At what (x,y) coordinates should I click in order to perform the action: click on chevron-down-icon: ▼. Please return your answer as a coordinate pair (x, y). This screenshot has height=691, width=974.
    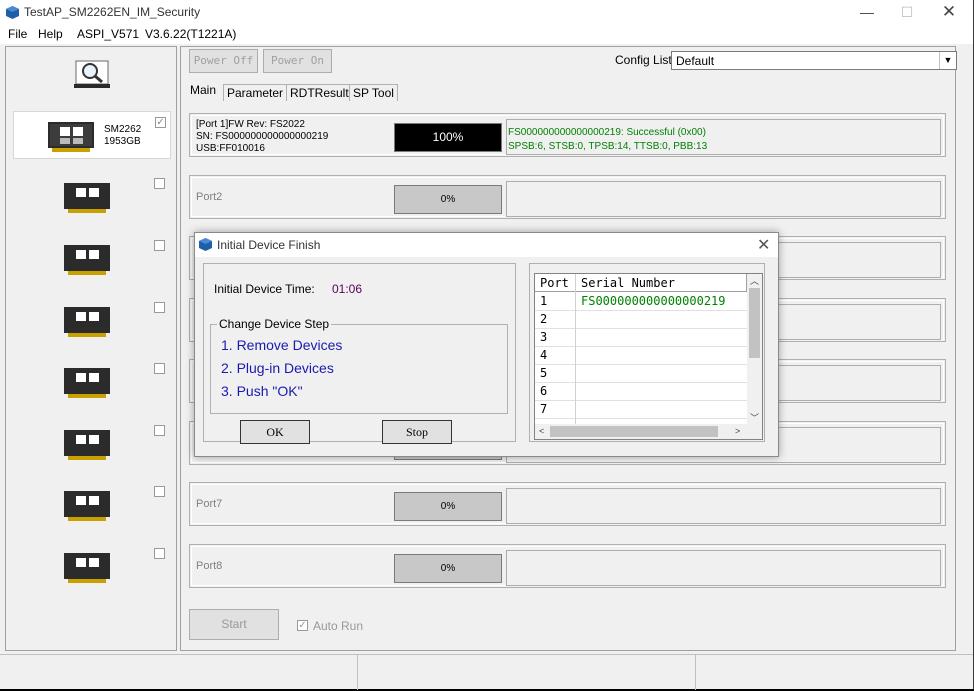
    Looking at the image, I should click on (947, 60).